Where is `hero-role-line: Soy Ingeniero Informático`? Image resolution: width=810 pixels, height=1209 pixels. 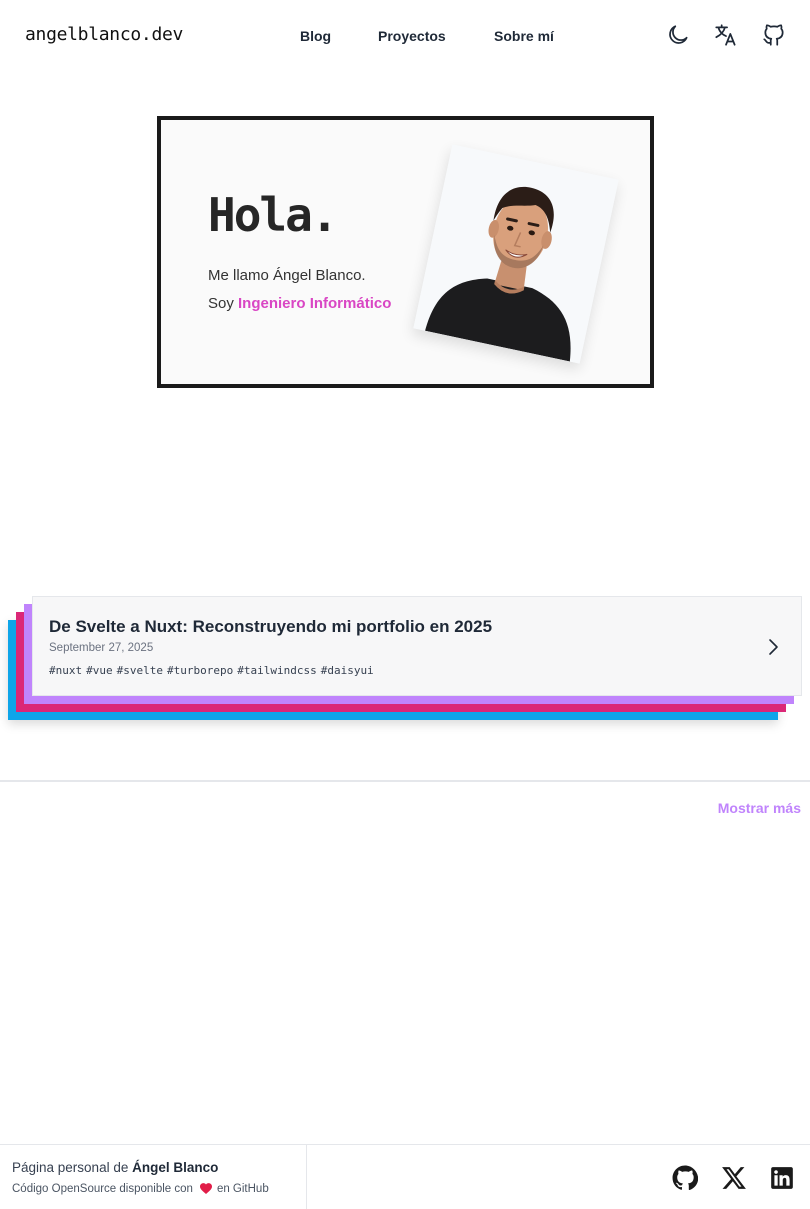 hero-role-line: Soy Ingeniero Informático is located at coordinates (299, 303).